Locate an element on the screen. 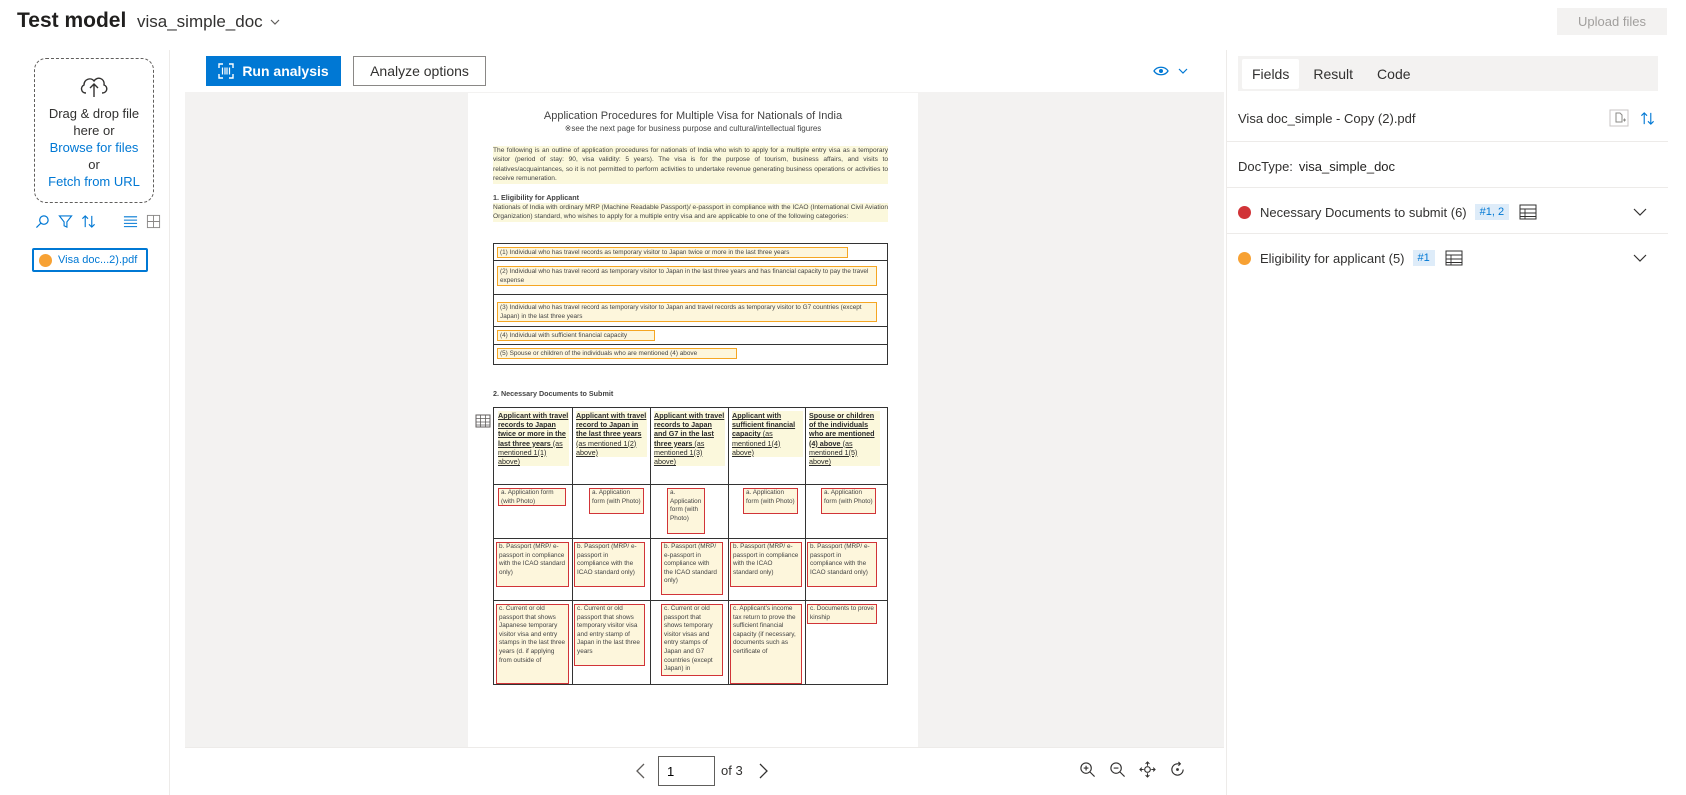 The image size is (1686, 795). page-navigation: of 3 is located at coordinates (704, 771).